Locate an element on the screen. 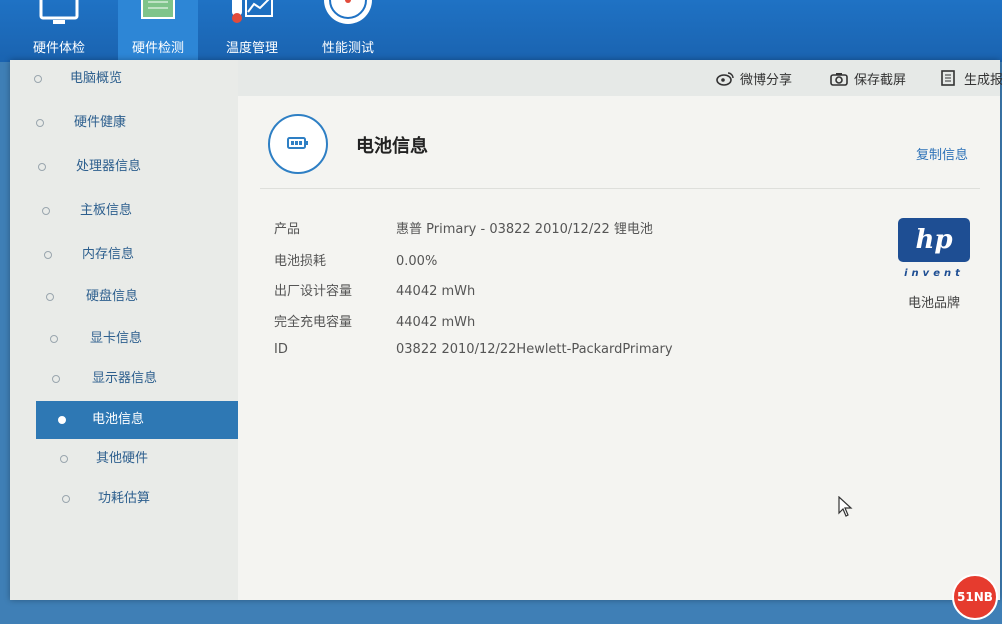 Image resolution: width=1002 pixels, height=624 pixels. info-row-design-capacity: 出厂设计容量 44042 mWh is located at coordinates (374, 289).